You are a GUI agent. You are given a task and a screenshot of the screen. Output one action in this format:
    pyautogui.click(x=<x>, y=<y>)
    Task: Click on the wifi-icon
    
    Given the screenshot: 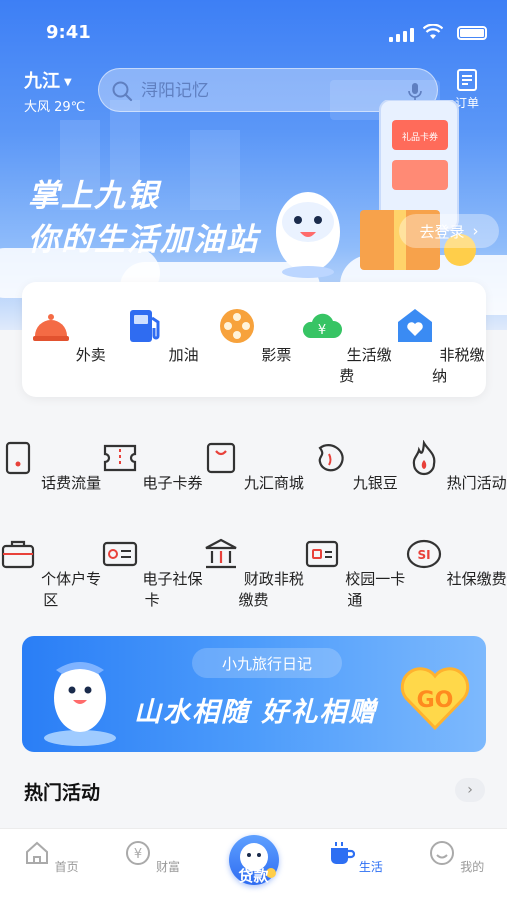 What is the action you would take?
    pyautogui.click(x=433, y=31)
    